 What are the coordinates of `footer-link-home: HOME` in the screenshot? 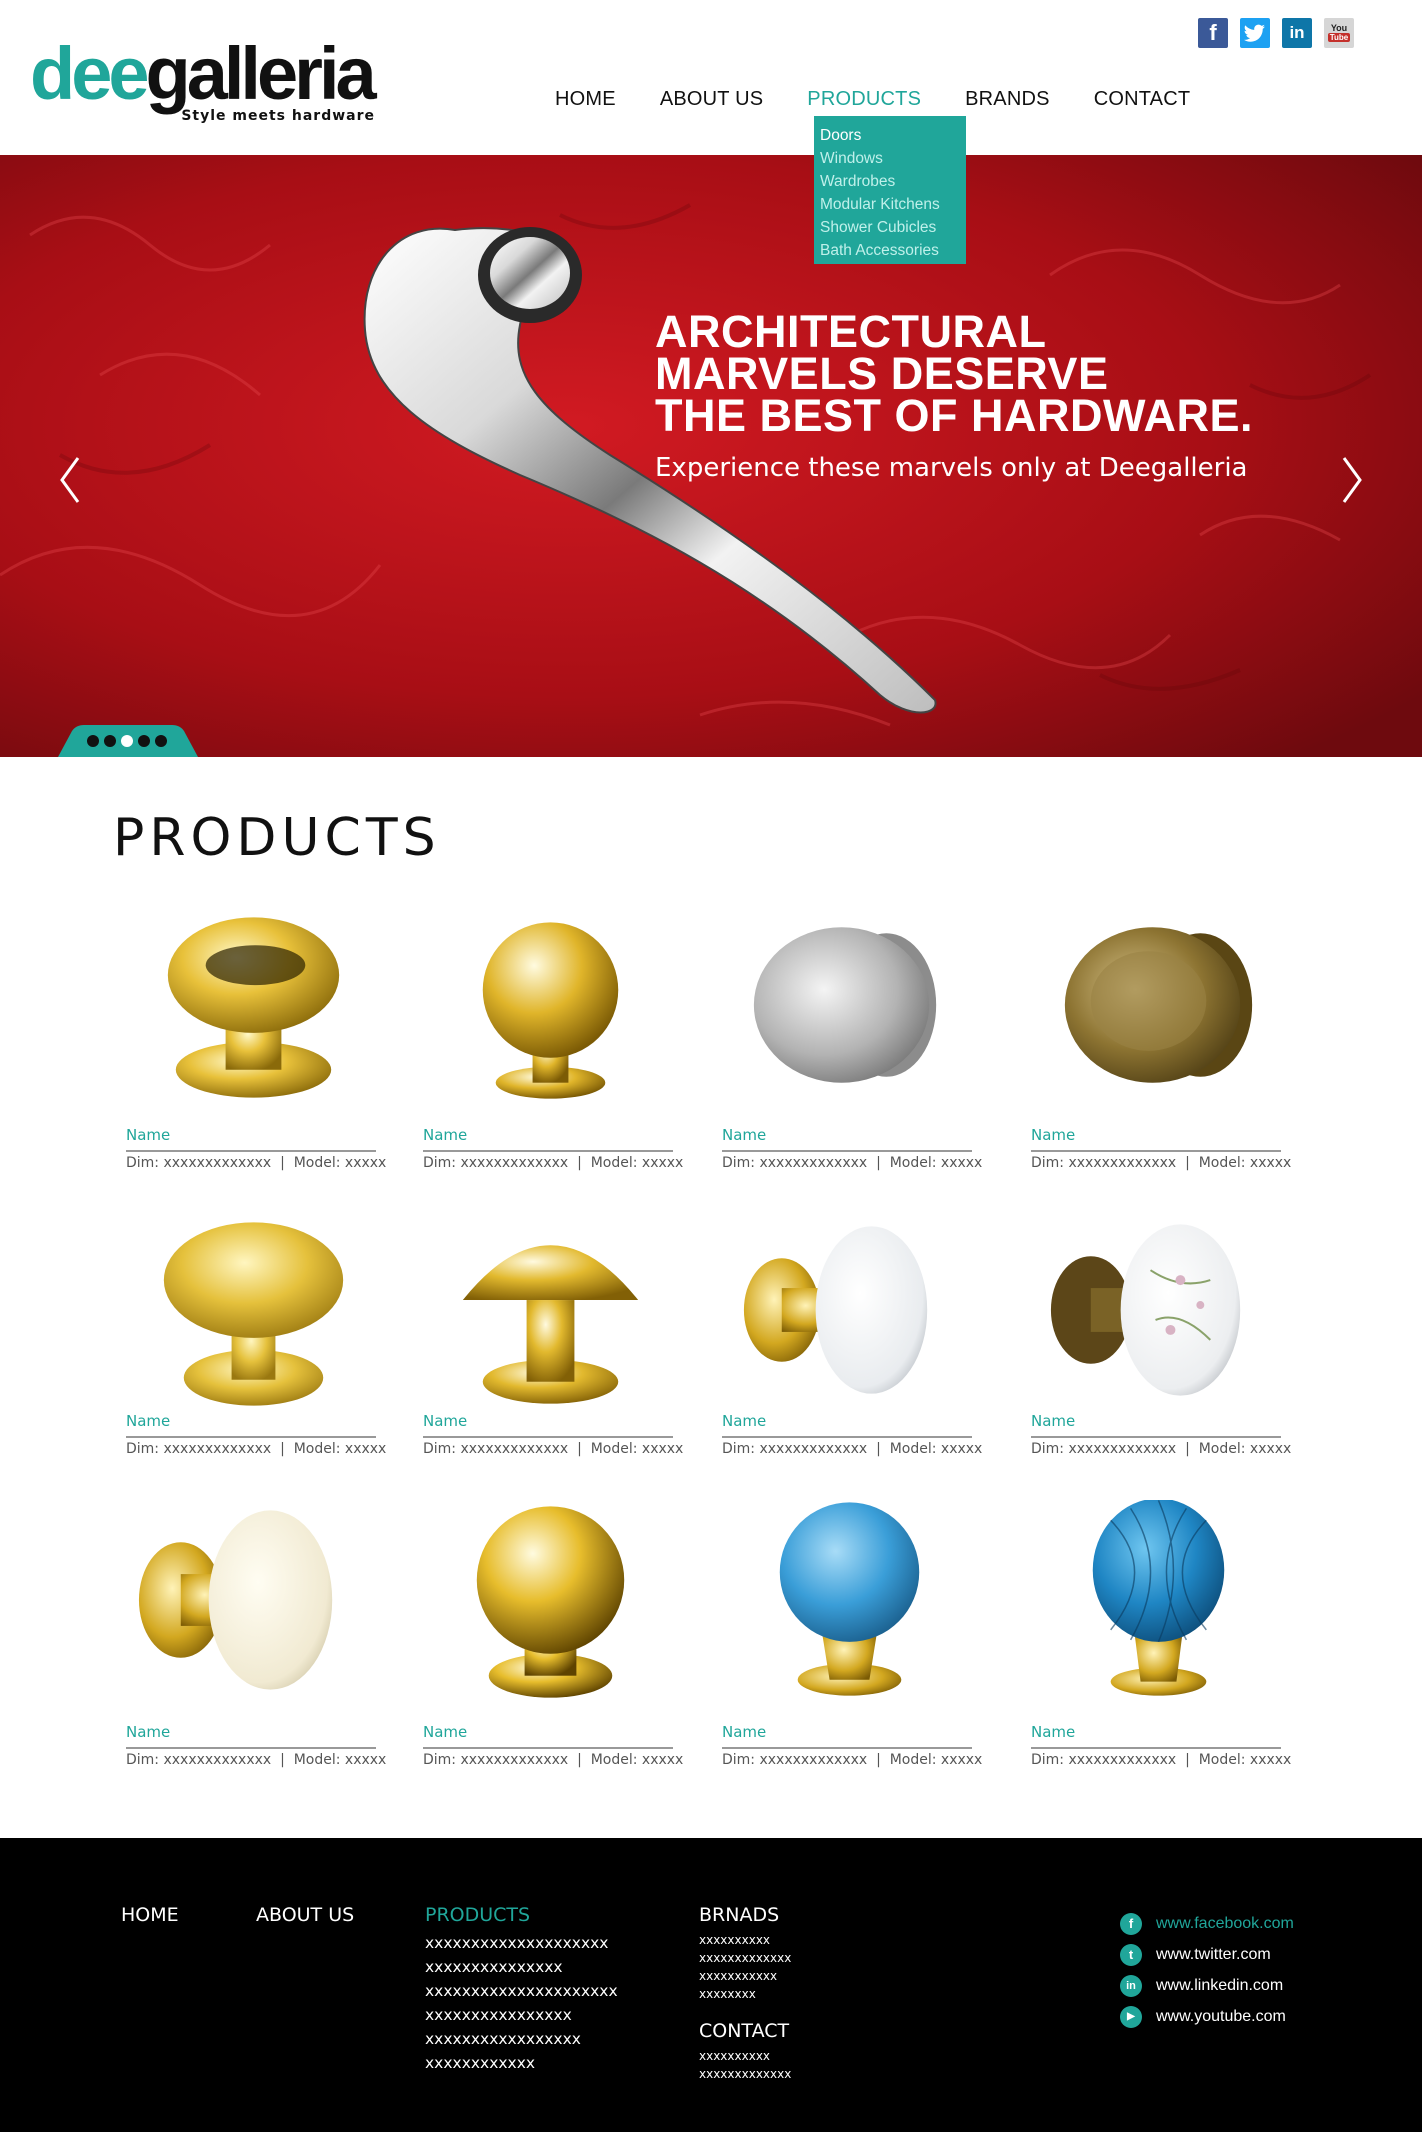 It's located at (150, 1915).